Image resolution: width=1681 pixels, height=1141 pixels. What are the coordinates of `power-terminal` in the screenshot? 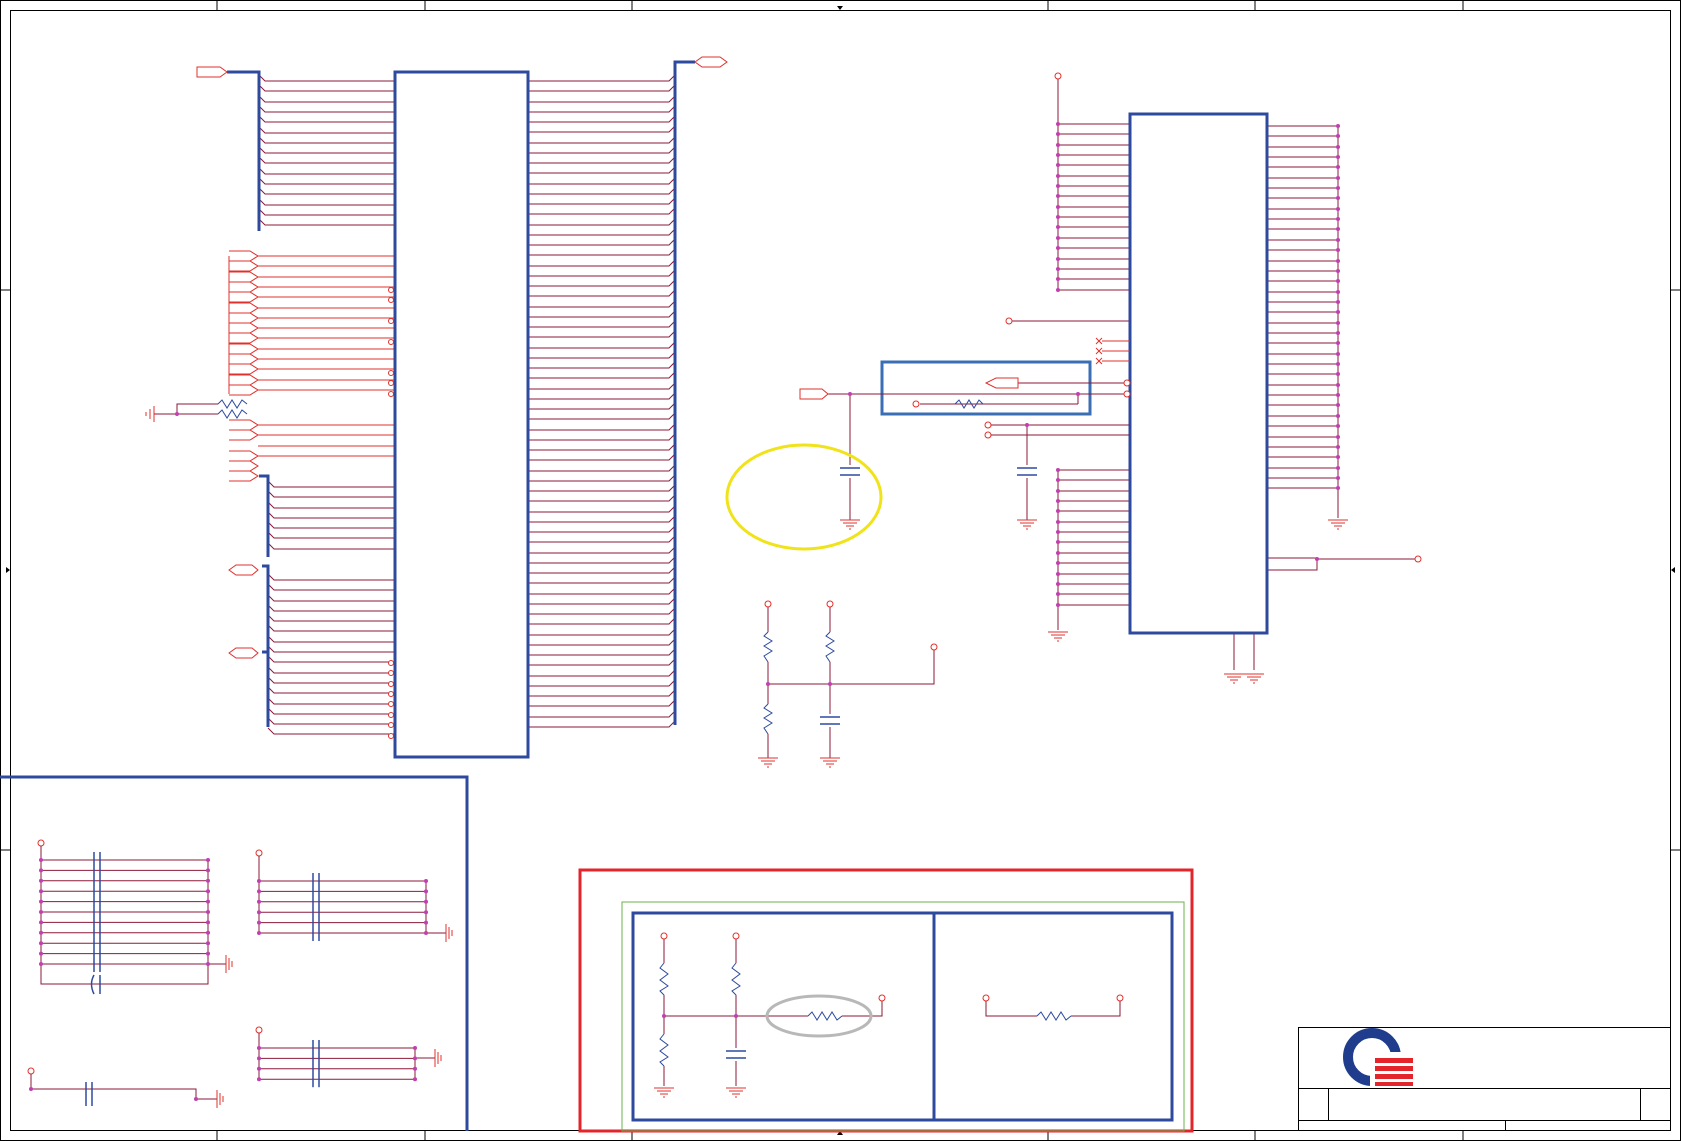 It's located at (31, 1071).